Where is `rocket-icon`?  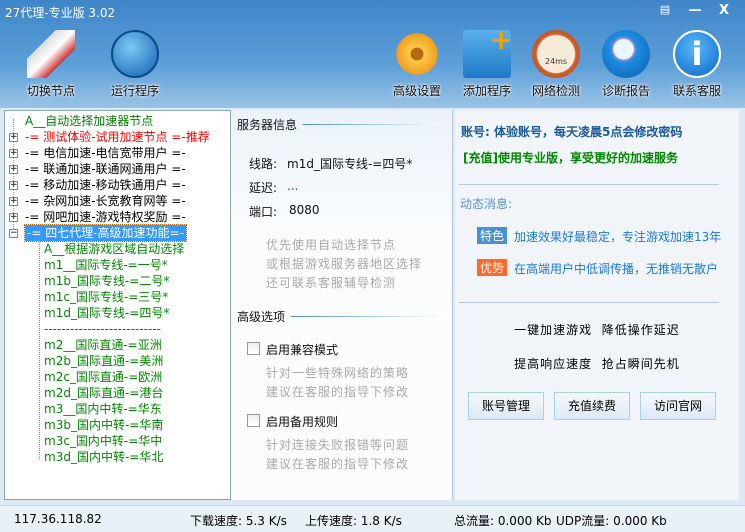 rocket-icon is located at coordinates (51, 54).